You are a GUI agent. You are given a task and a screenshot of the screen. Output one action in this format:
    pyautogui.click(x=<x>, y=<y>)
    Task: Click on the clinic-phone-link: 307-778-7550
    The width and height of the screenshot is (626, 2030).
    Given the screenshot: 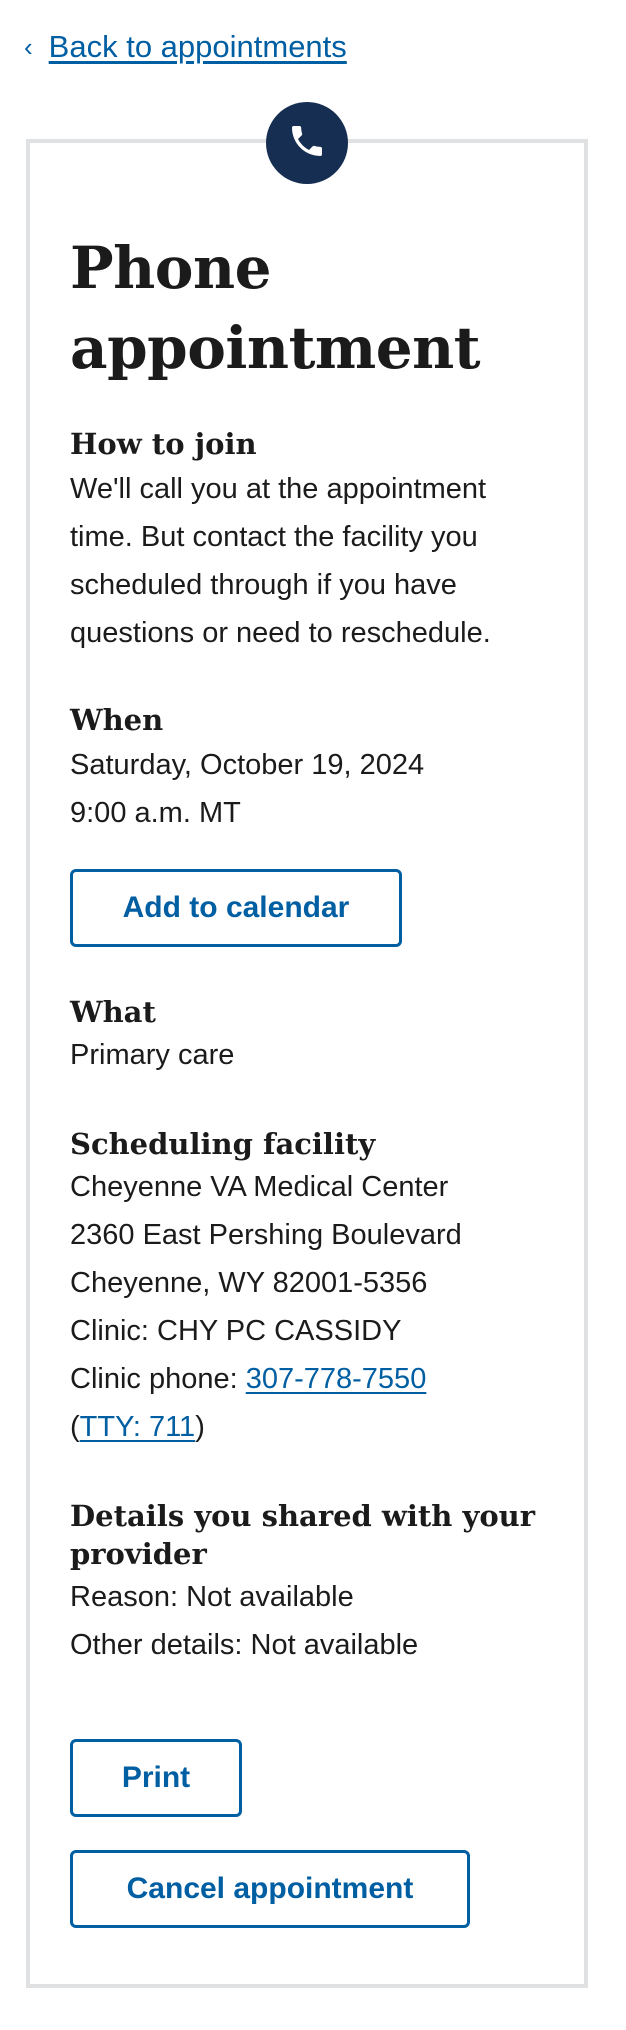 What is the action you would take?
    pyautogui.click(x=336, y=1379)
    